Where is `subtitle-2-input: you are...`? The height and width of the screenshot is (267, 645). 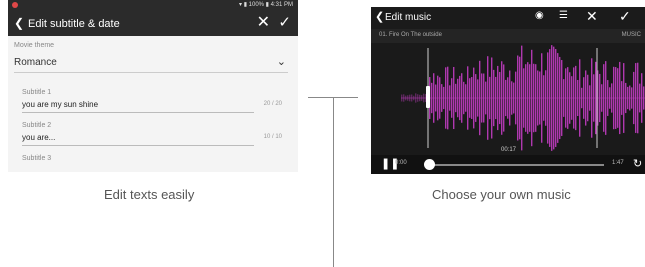 subtitle-2-input: you are... is located at coordinates (138, 139).